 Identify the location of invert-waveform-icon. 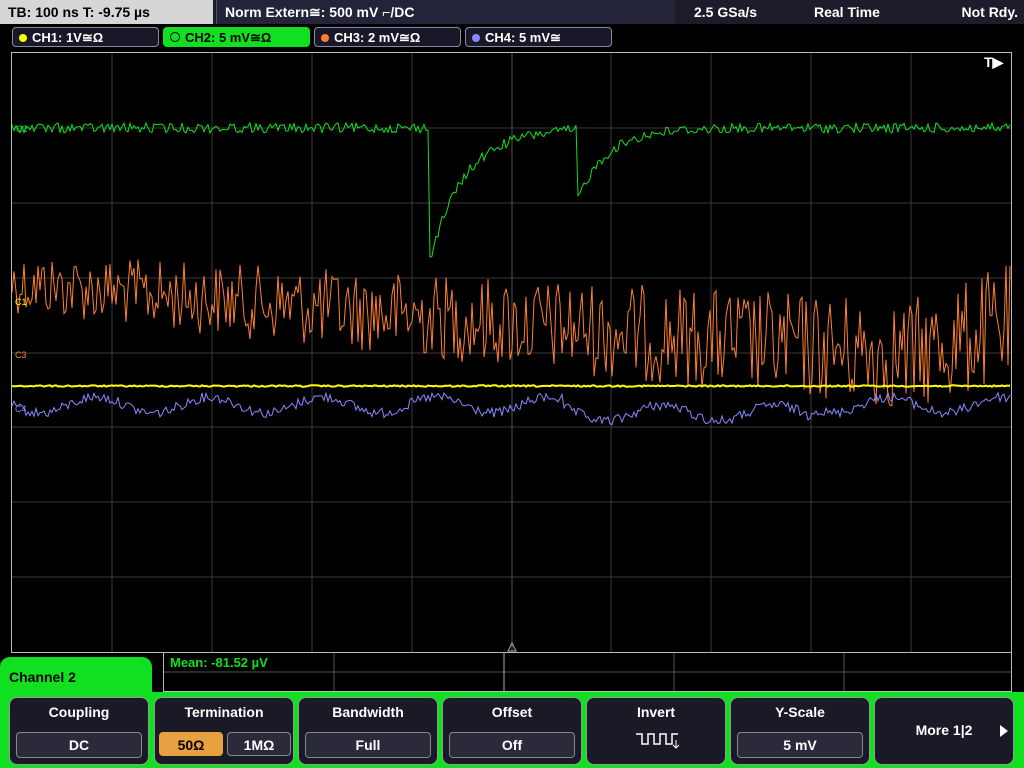
(658, 741).